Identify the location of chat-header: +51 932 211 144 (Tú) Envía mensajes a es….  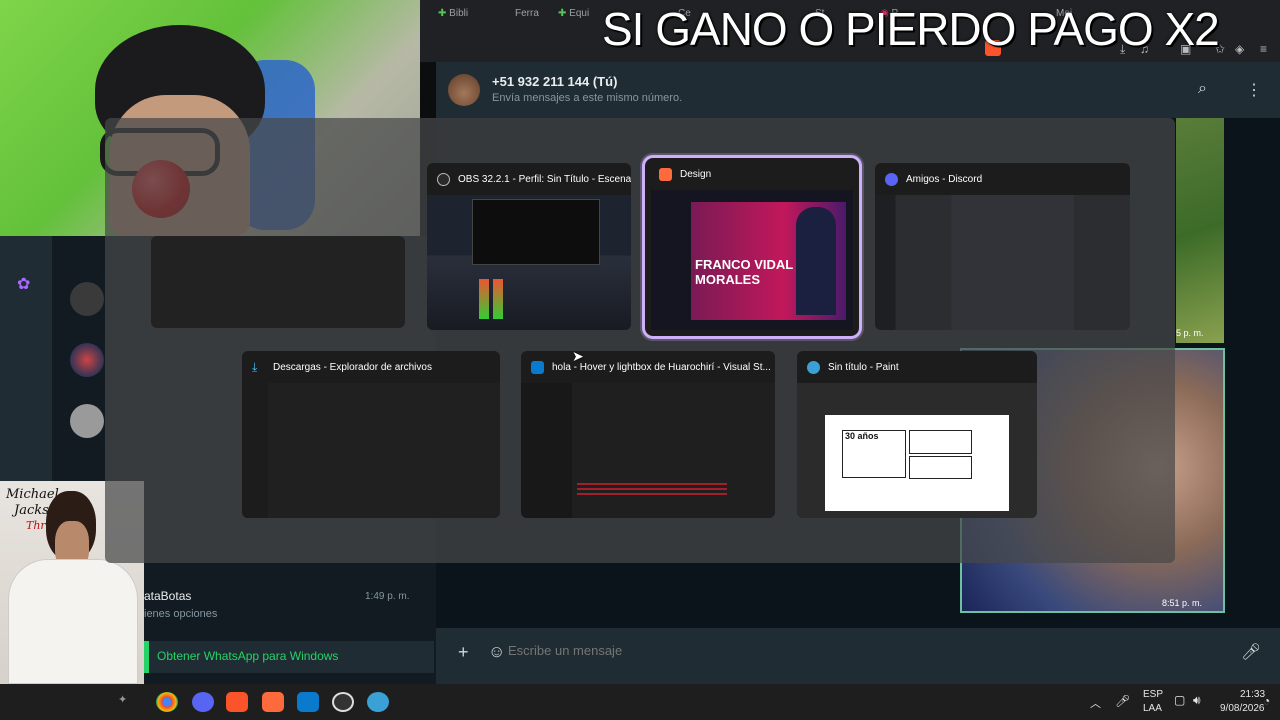
(858, 90).